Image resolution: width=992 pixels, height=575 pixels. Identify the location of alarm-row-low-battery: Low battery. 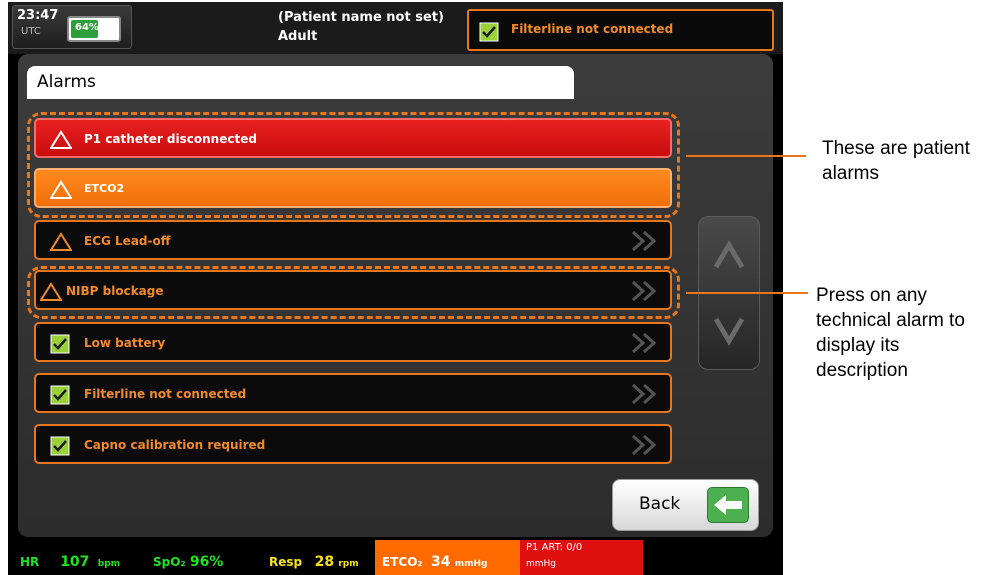
(353, 342).